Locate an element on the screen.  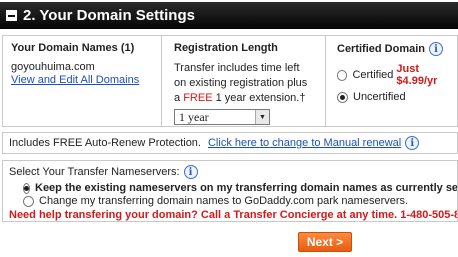
registration-line-3: a FREE 1 year extension.† is located at coordinates (249, 98).